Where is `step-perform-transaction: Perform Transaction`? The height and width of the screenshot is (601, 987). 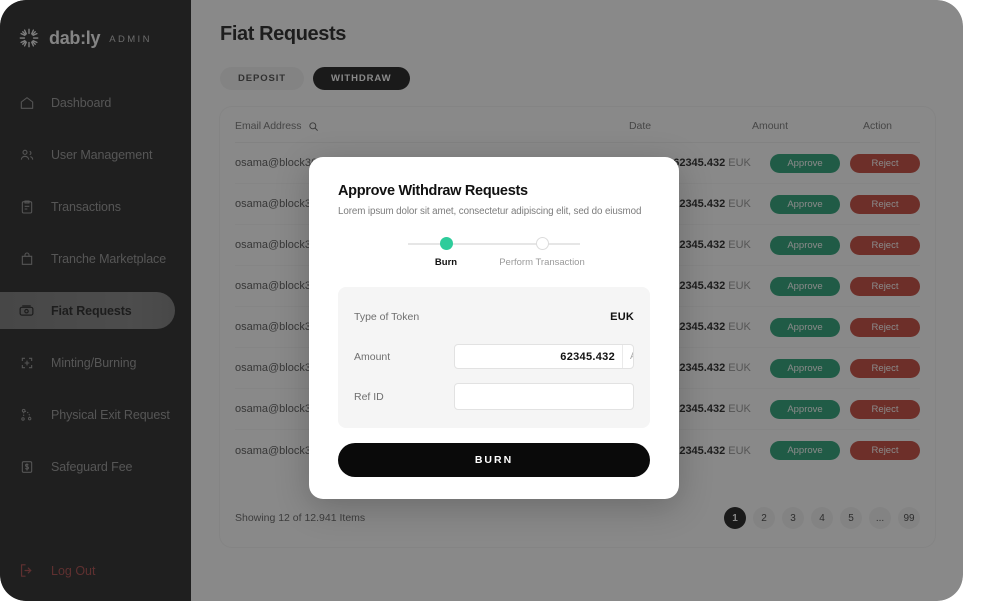
step-perform-transaction: Perform Transaction is located at coordinates (542, 252).